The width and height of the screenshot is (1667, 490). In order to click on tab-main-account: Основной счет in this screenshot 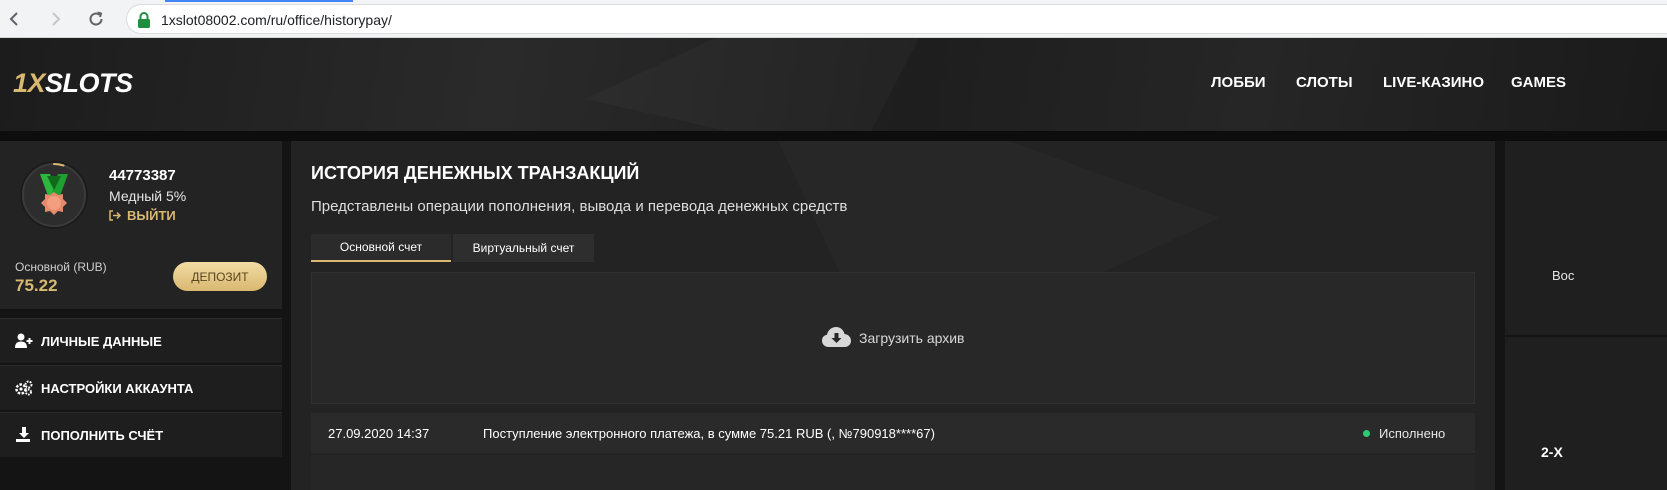, I will do `click(381, 248)`.